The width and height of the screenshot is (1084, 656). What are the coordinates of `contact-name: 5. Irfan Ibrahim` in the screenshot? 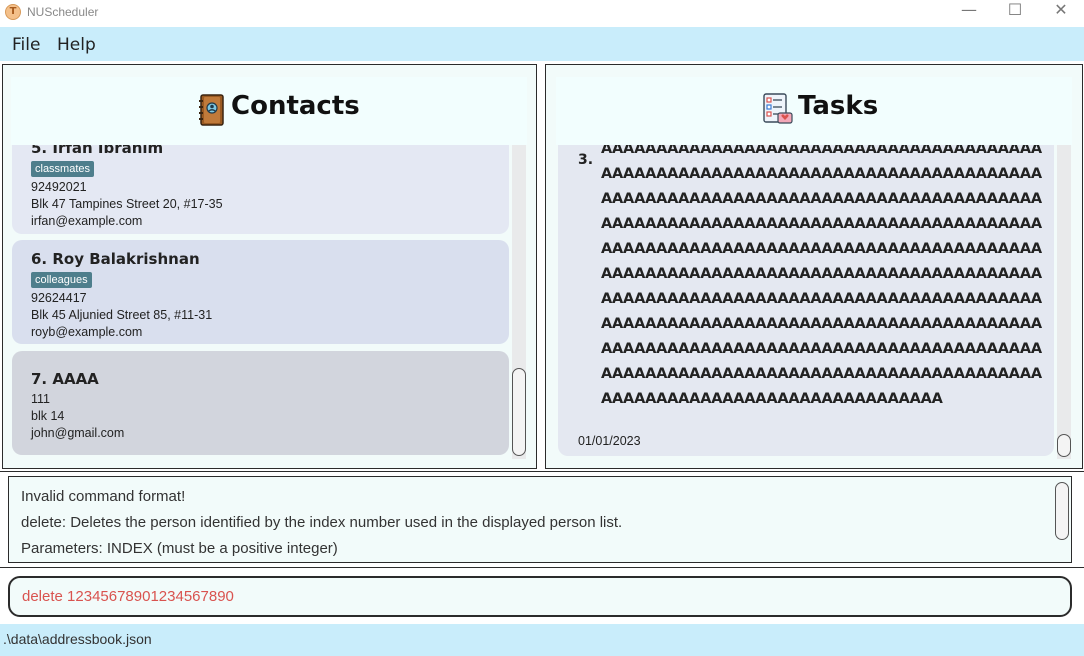 It's located at (97, 151).